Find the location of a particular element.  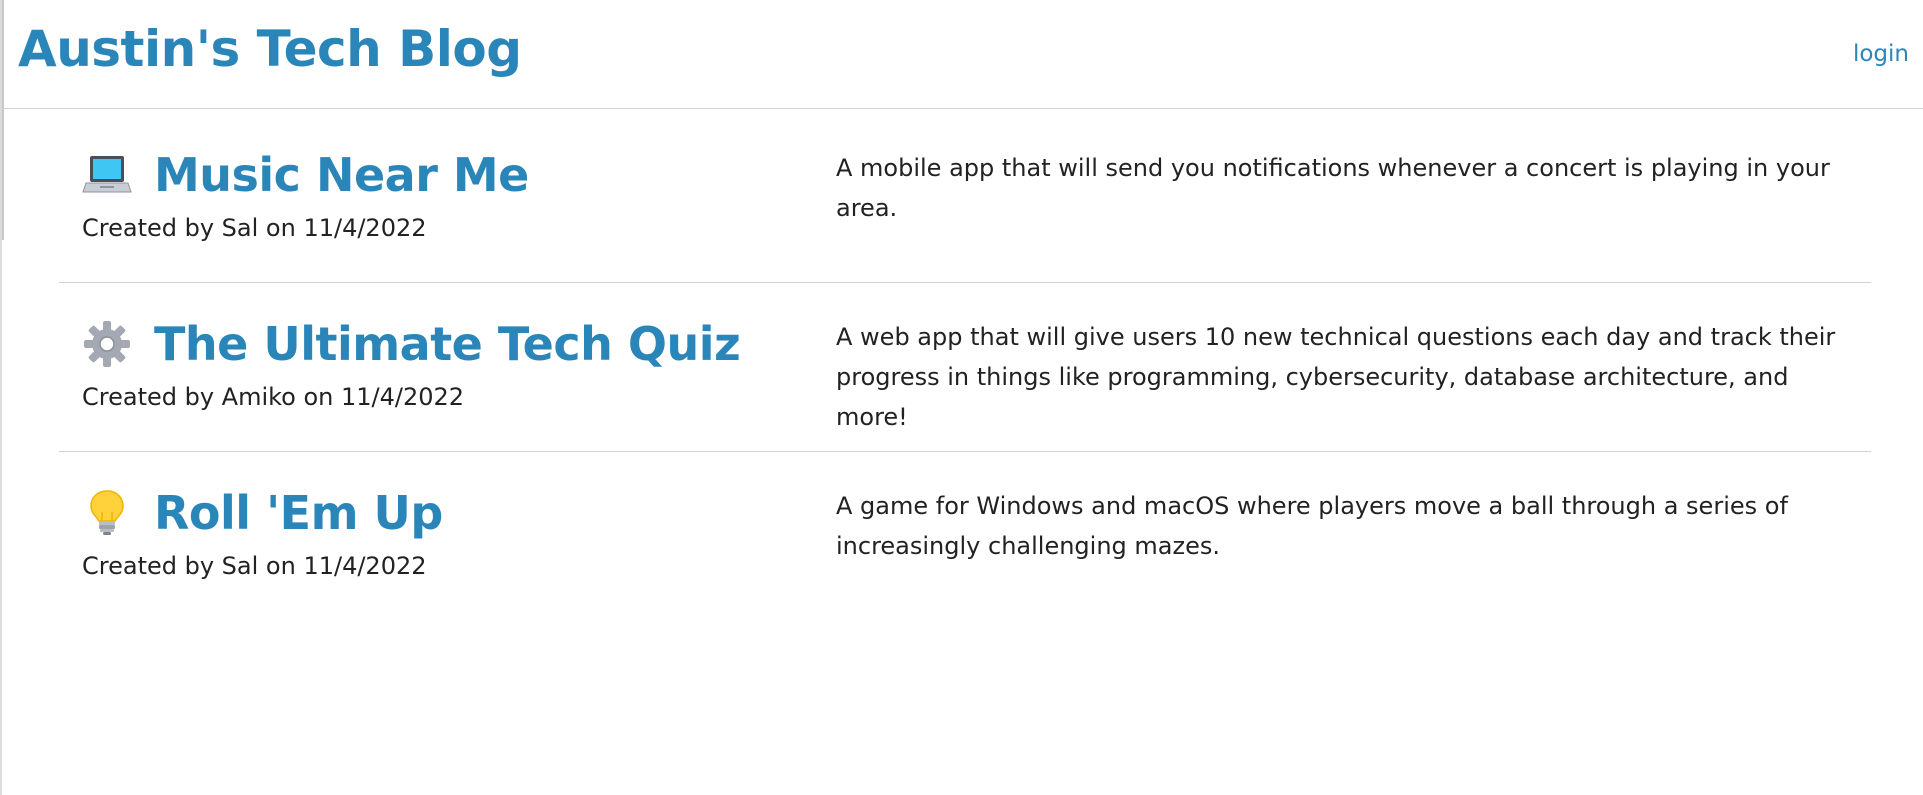

post-title: The Ultimate Tech Quiz is located at coordinates (447, 344).